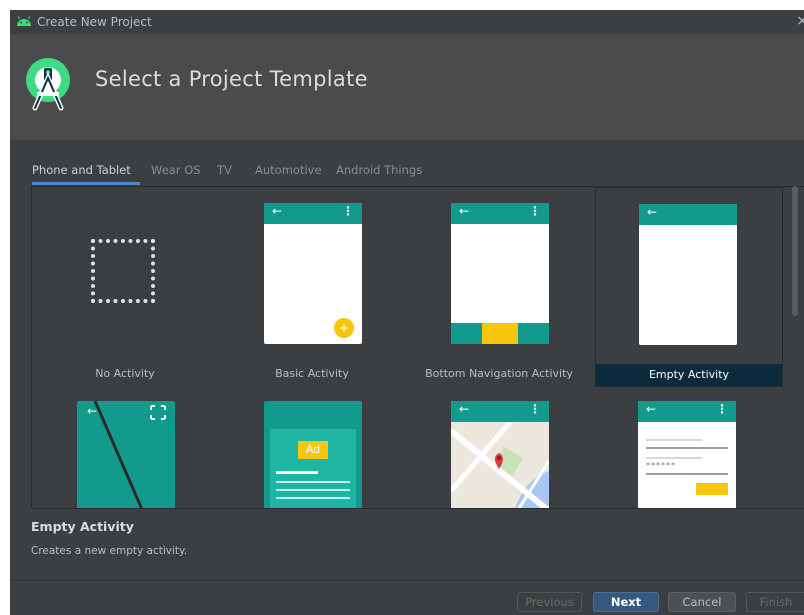 This screenshot has width=804, height=615. Describe the element at coordinates (224, 172) in the screenshot. I see `tab-tv: TV` at that location.